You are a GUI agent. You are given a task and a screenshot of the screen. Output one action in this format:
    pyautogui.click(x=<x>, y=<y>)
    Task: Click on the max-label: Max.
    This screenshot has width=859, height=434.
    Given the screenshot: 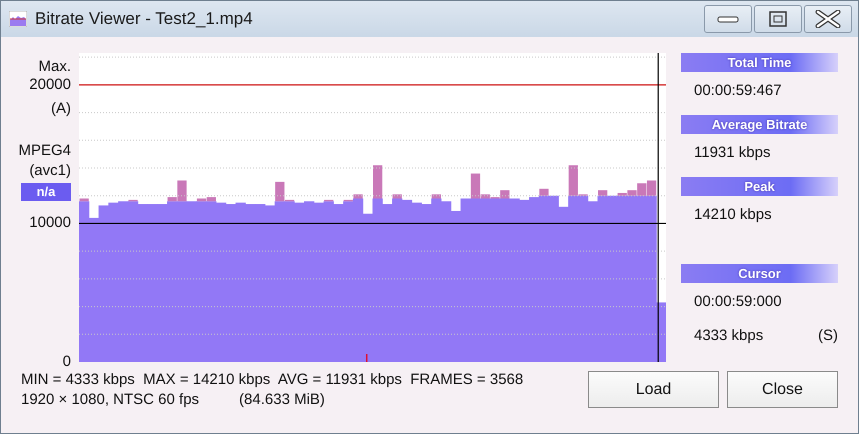 What is the action you would take?
    pyautogui.click(x=54, y=67)
    